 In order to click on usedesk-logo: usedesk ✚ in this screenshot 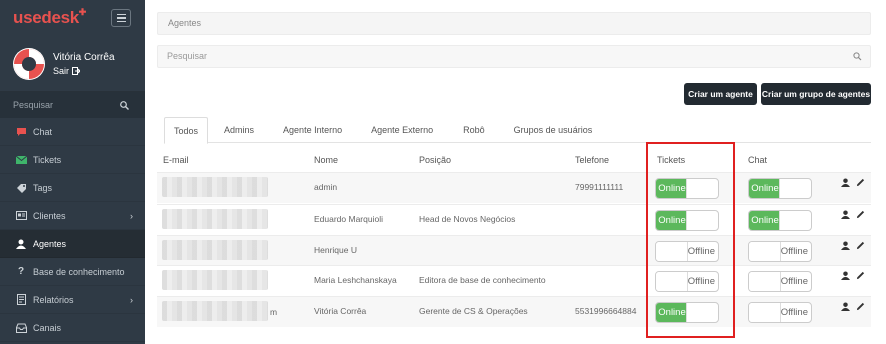, I will do `click(49, 17)`.